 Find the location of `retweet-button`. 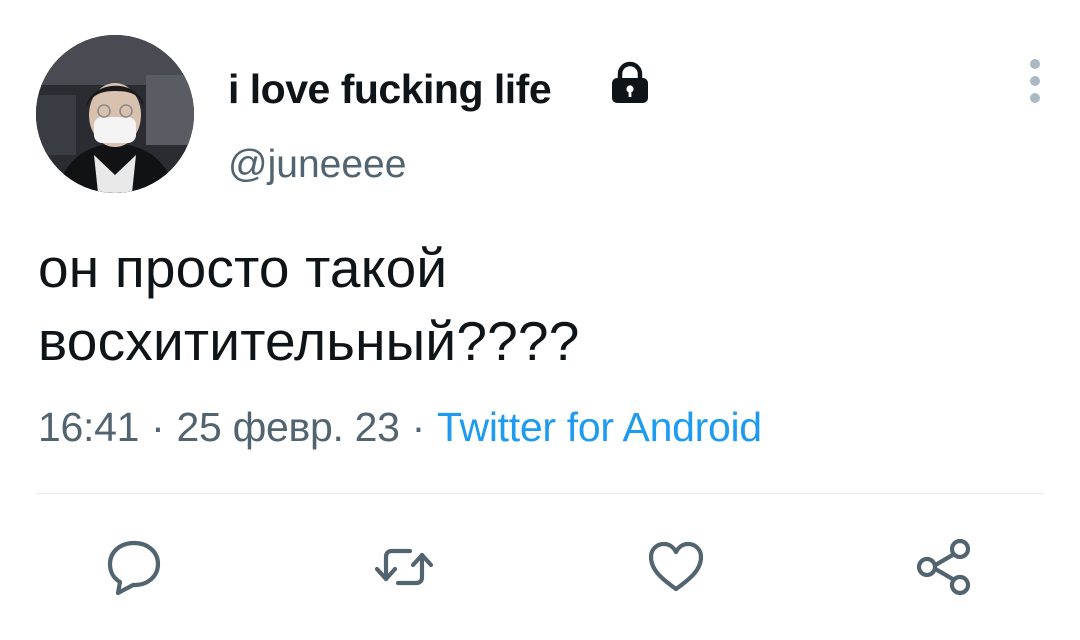

retweet-button is located at coordinates (404, 567).